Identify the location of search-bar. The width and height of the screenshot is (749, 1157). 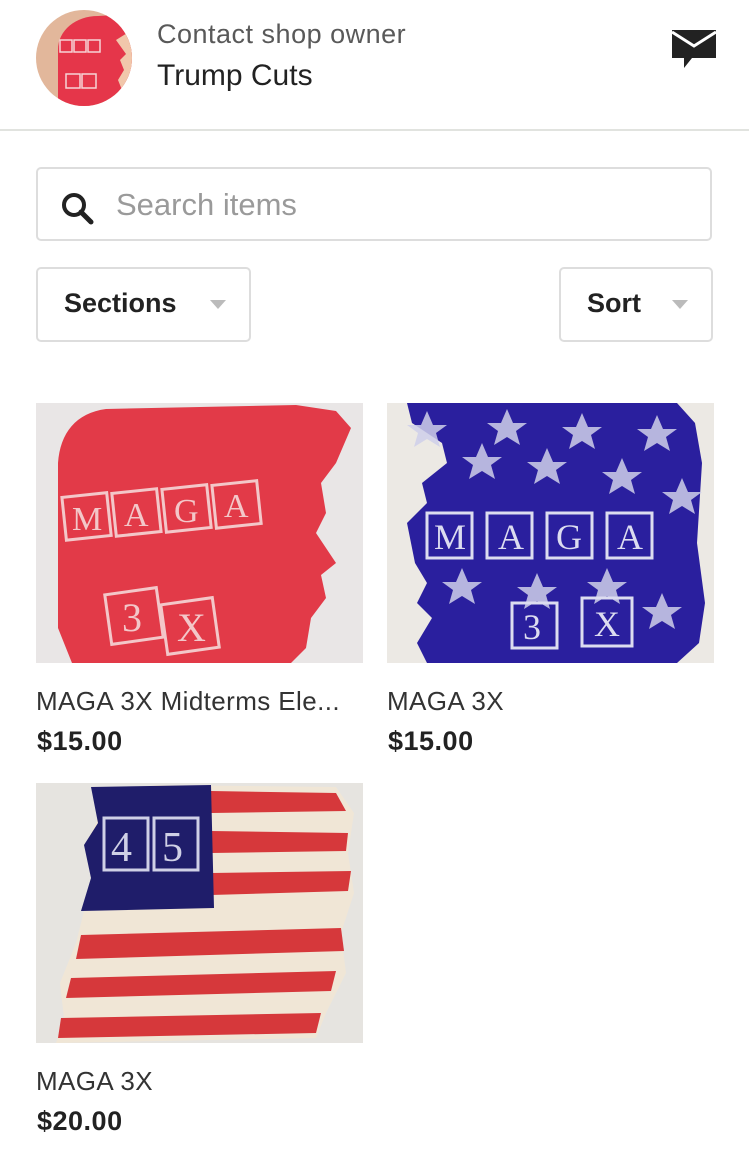
(374, 204).